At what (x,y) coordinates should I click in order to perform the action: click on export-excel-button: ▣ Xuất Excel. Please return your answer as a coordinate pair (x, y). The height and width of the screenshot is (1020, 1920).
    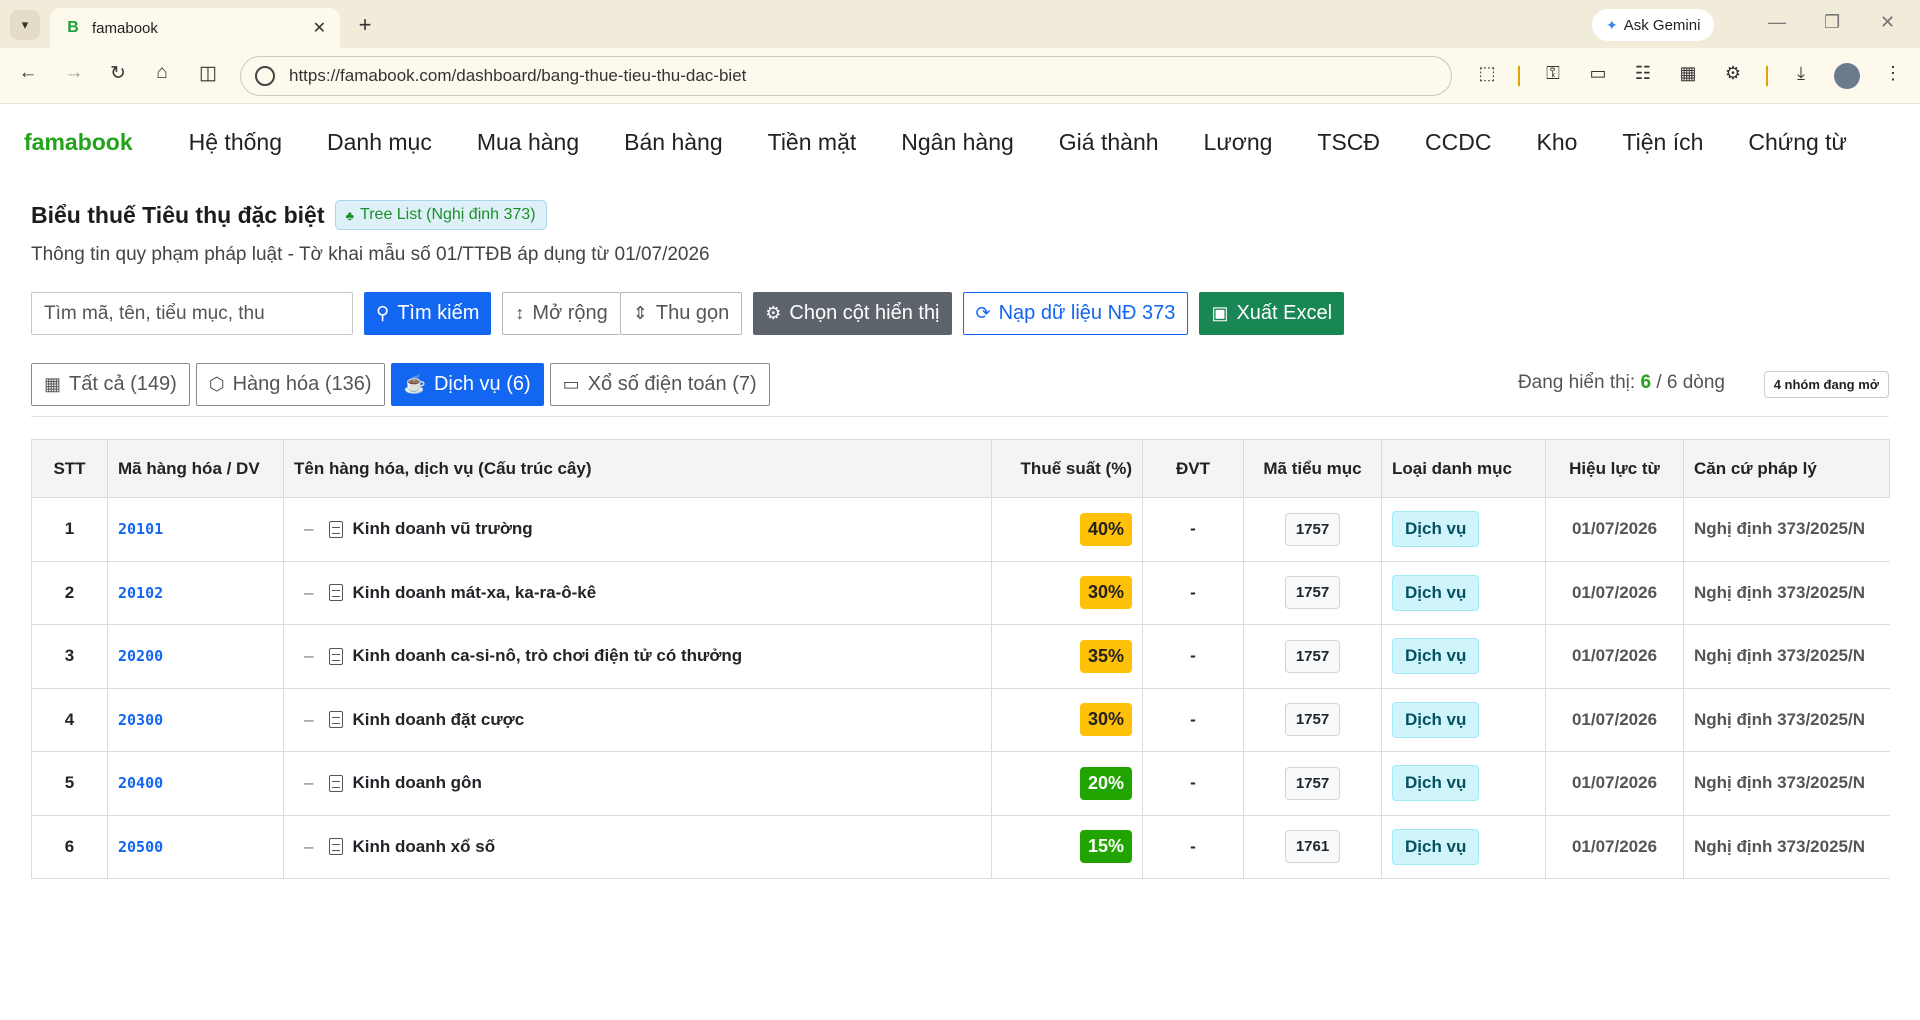
    Looking at the image, I should click on (1272, 313).